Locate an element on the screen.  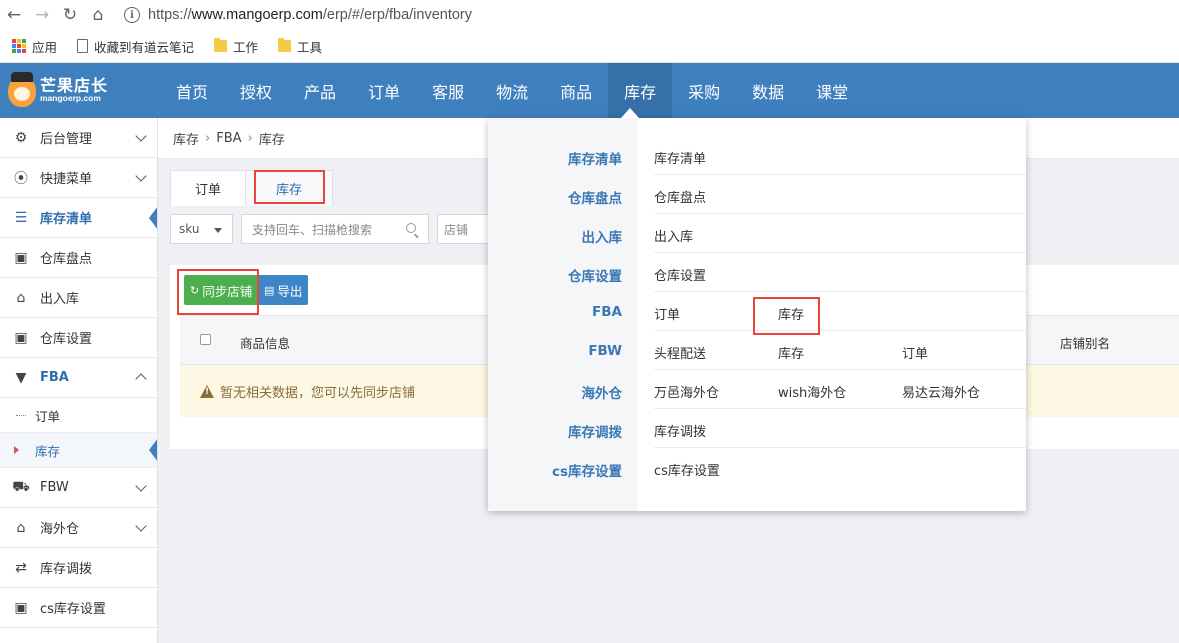
sidebar-subitem-fba-inventory: 库存 is located at coordinates (78, 450).